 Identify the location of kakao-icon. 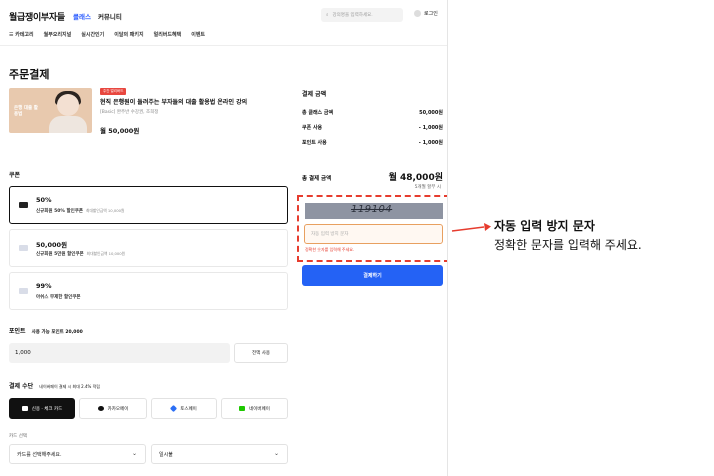
(100, 408).